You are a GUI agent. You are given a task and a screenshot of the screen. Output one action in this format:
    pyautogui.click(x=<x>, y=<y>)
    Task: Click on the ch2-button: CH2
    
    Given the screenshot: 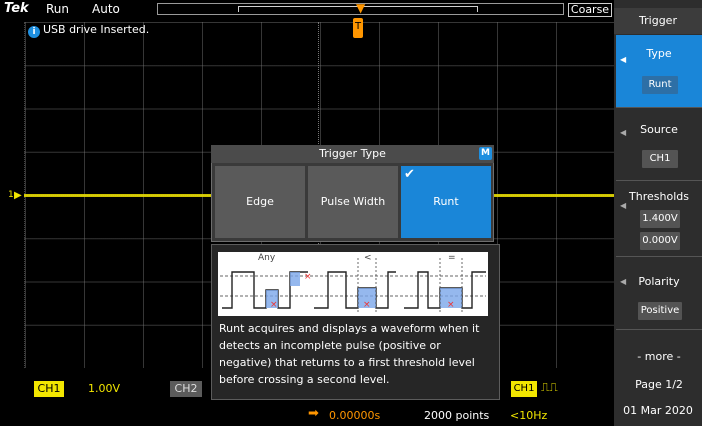 What is the action you would take?
    pyautogui.click(x=186, y=389)
    